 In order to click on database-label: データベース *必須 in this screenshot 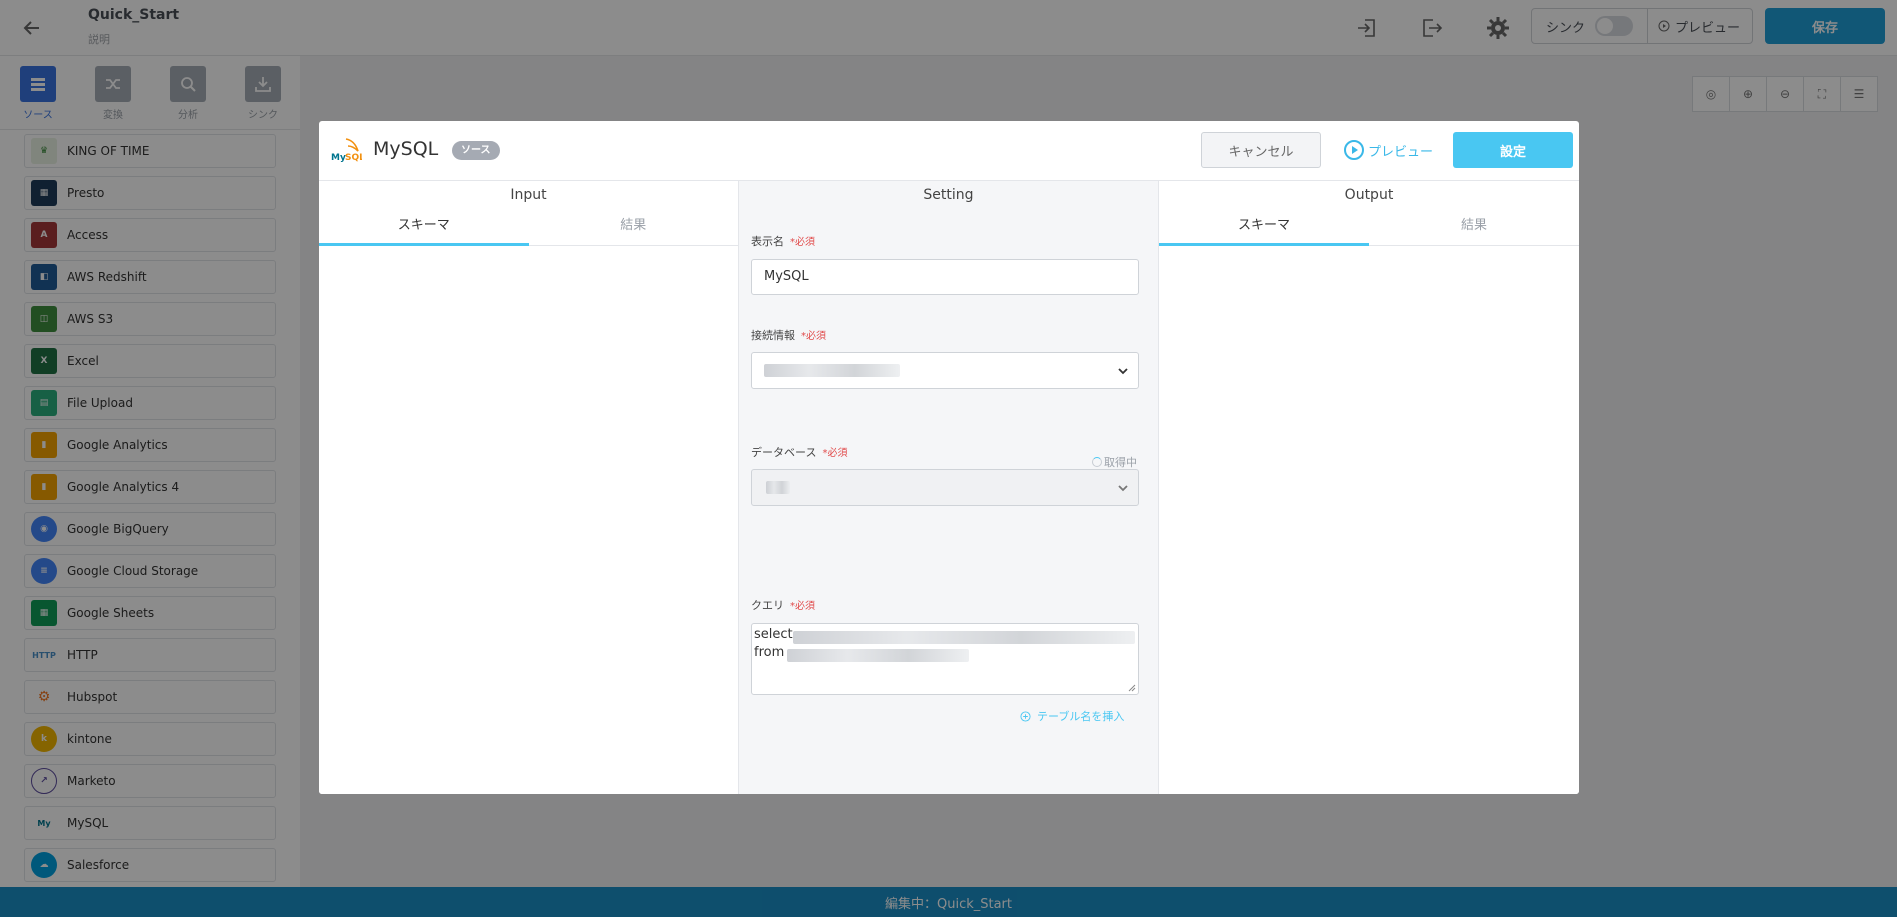, I will do `click(799, 452)`.